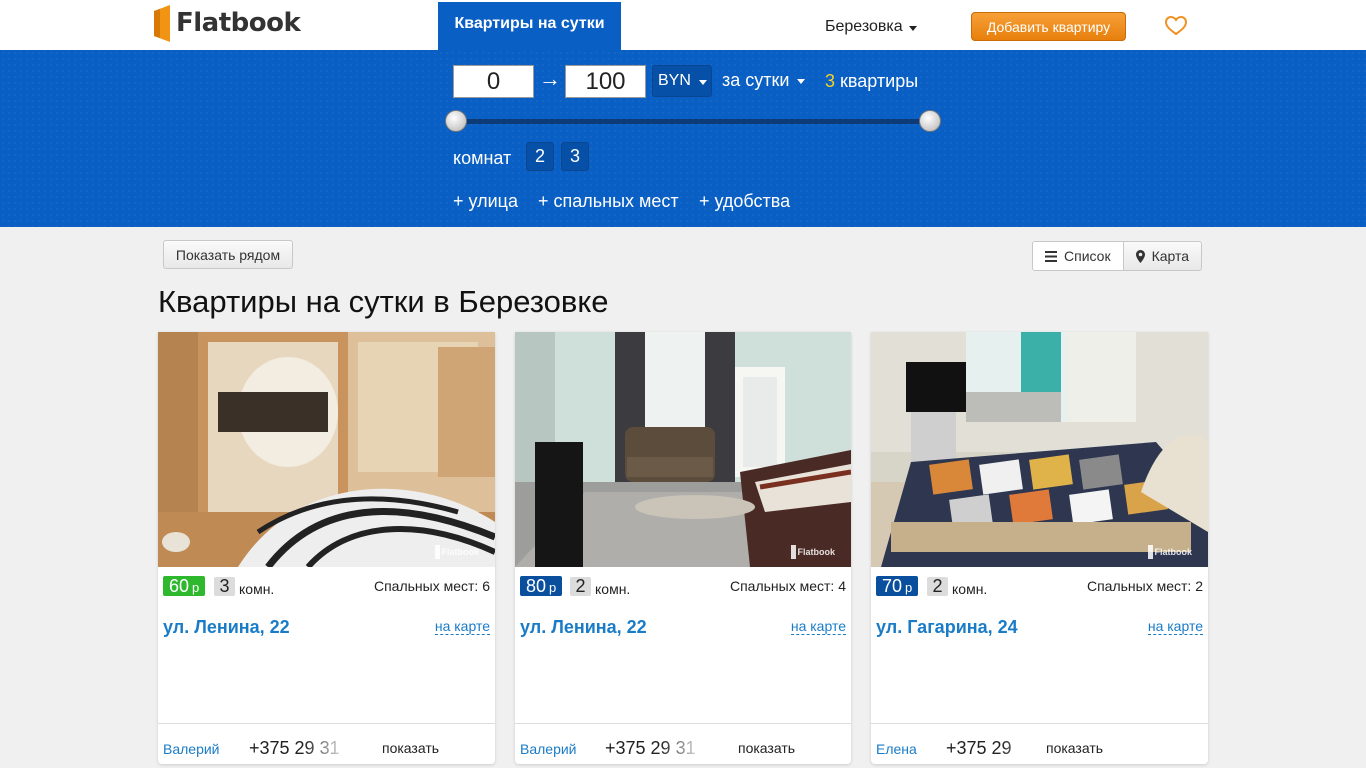  I want to click on filter-beds-link: + спальных мест, so click(608, 201).